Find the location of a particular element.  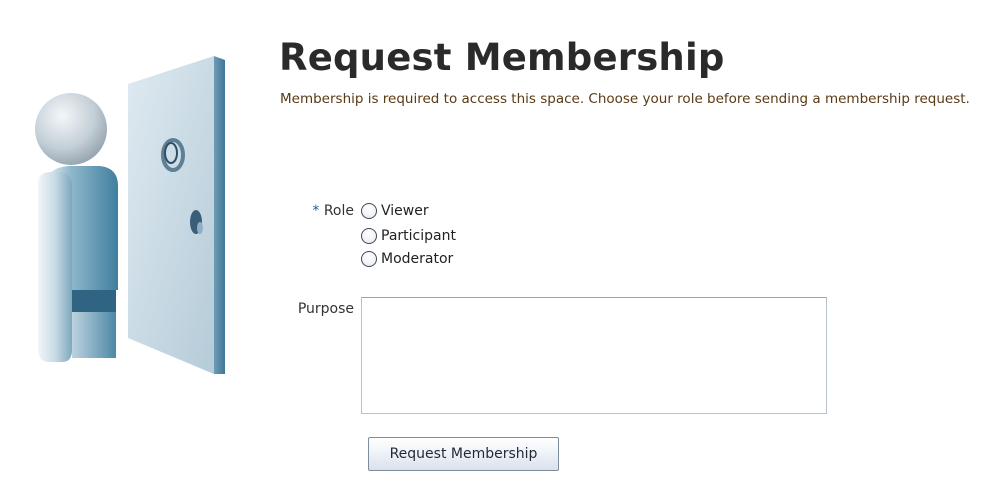

person-at-door-icon is located at coordinates (128, 214).